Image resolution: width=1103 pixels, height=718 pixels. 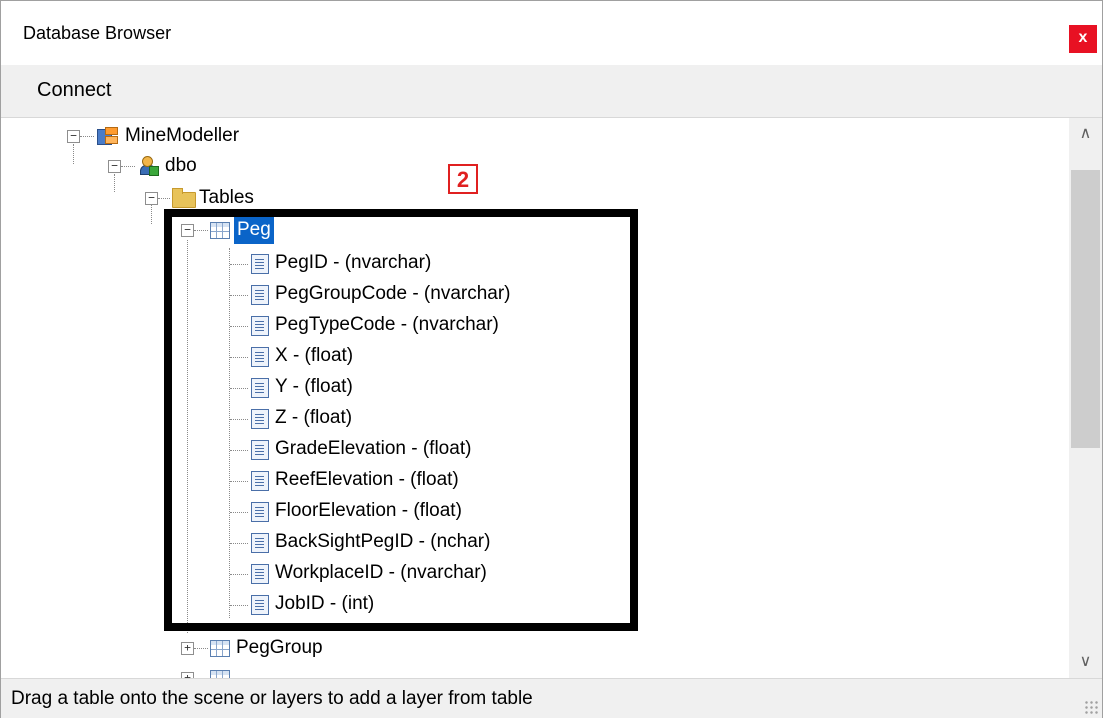 What do you see at coordinates (97, 33) in the screenshot?
I see `window-title: Database Browser` at bounding box center [97, 33].